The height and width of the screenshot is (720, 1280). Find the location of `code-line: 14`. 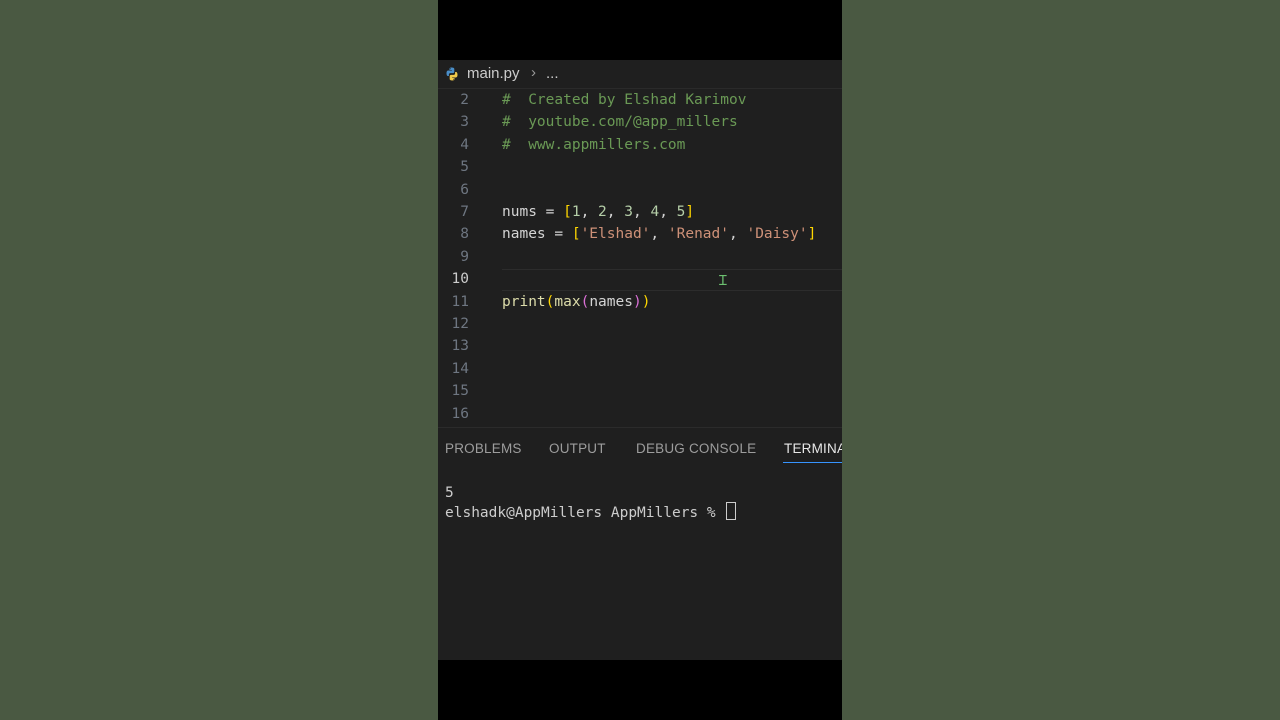

code-line: 14 is located at coordinates (640, 369).